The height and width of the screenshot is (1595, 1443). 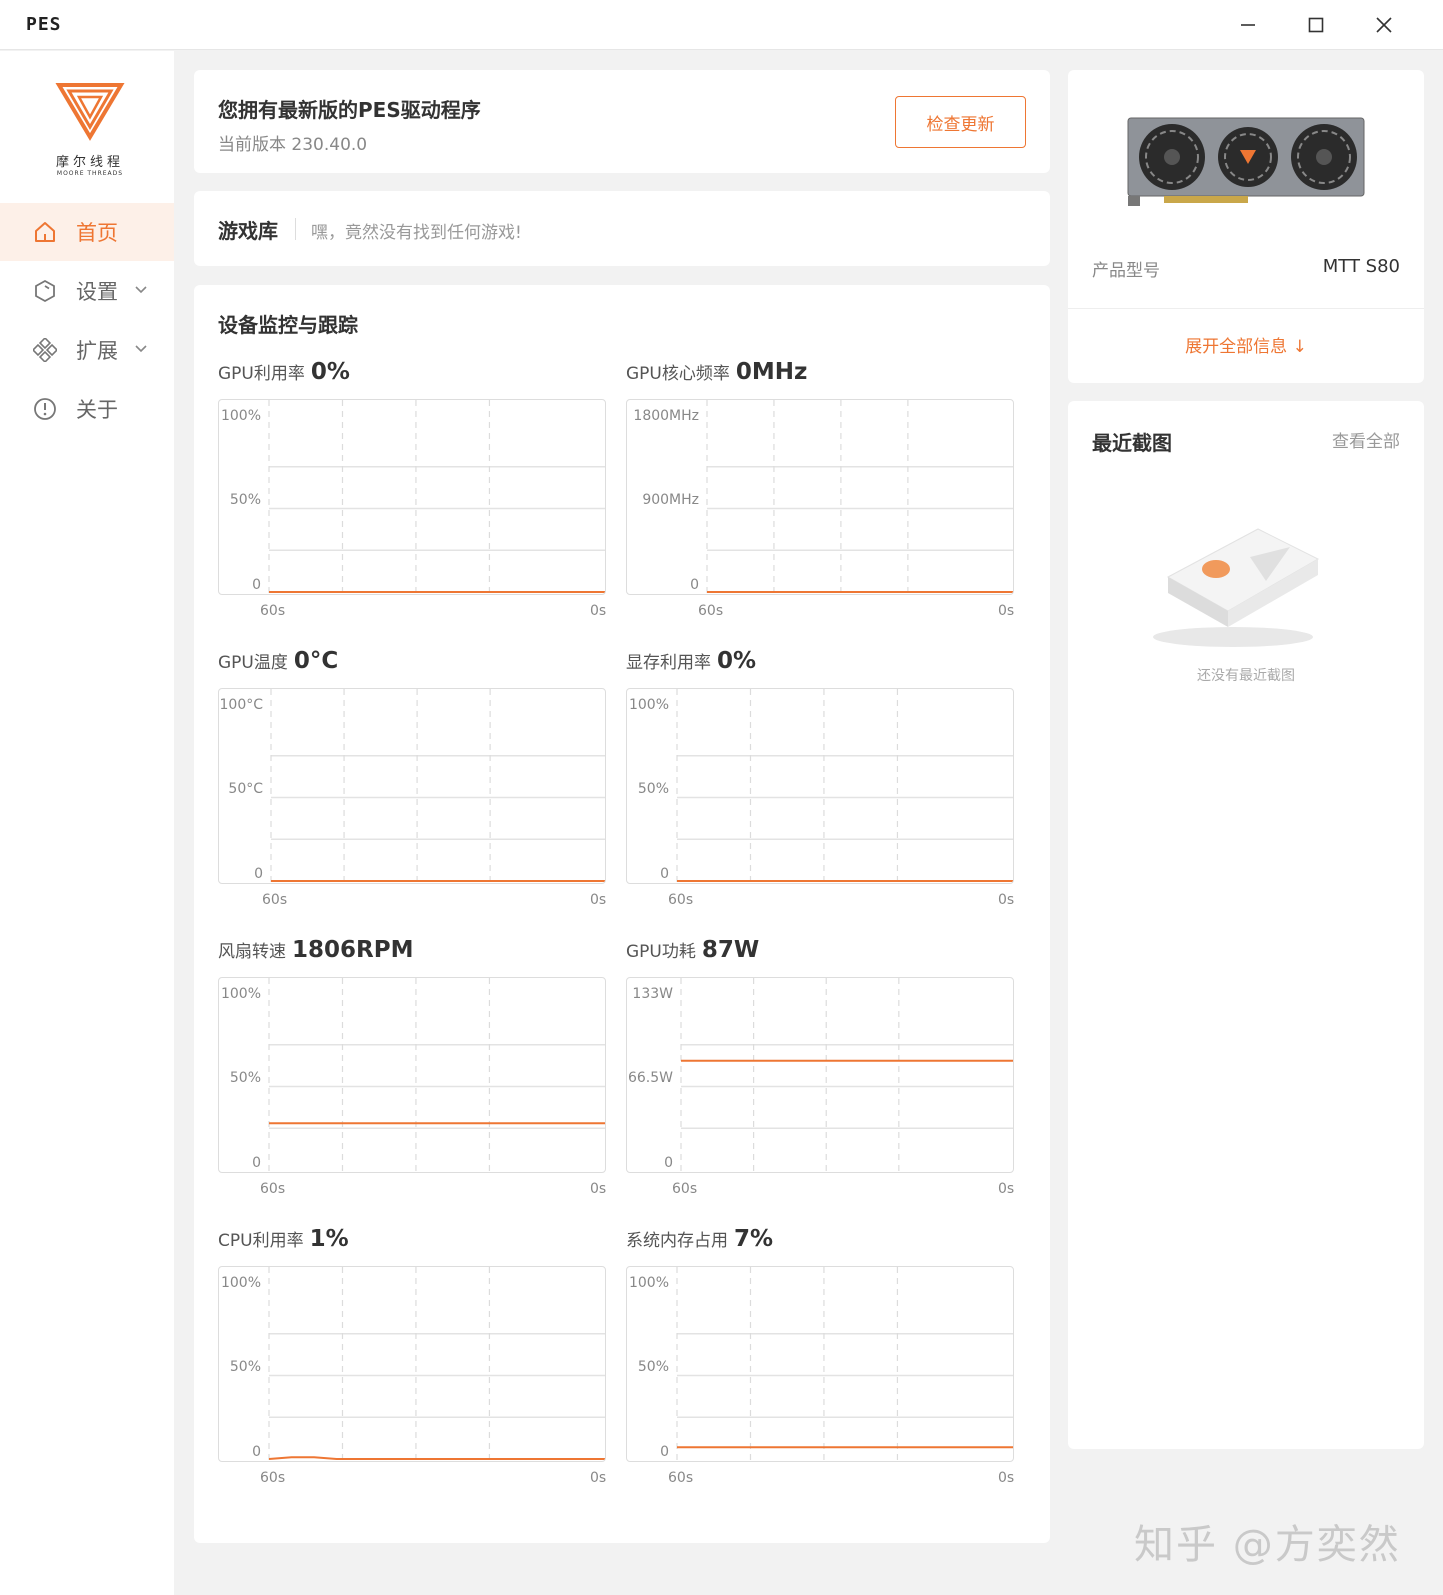 I want to click on chevron-down-icon, so click(x=141, y=290).